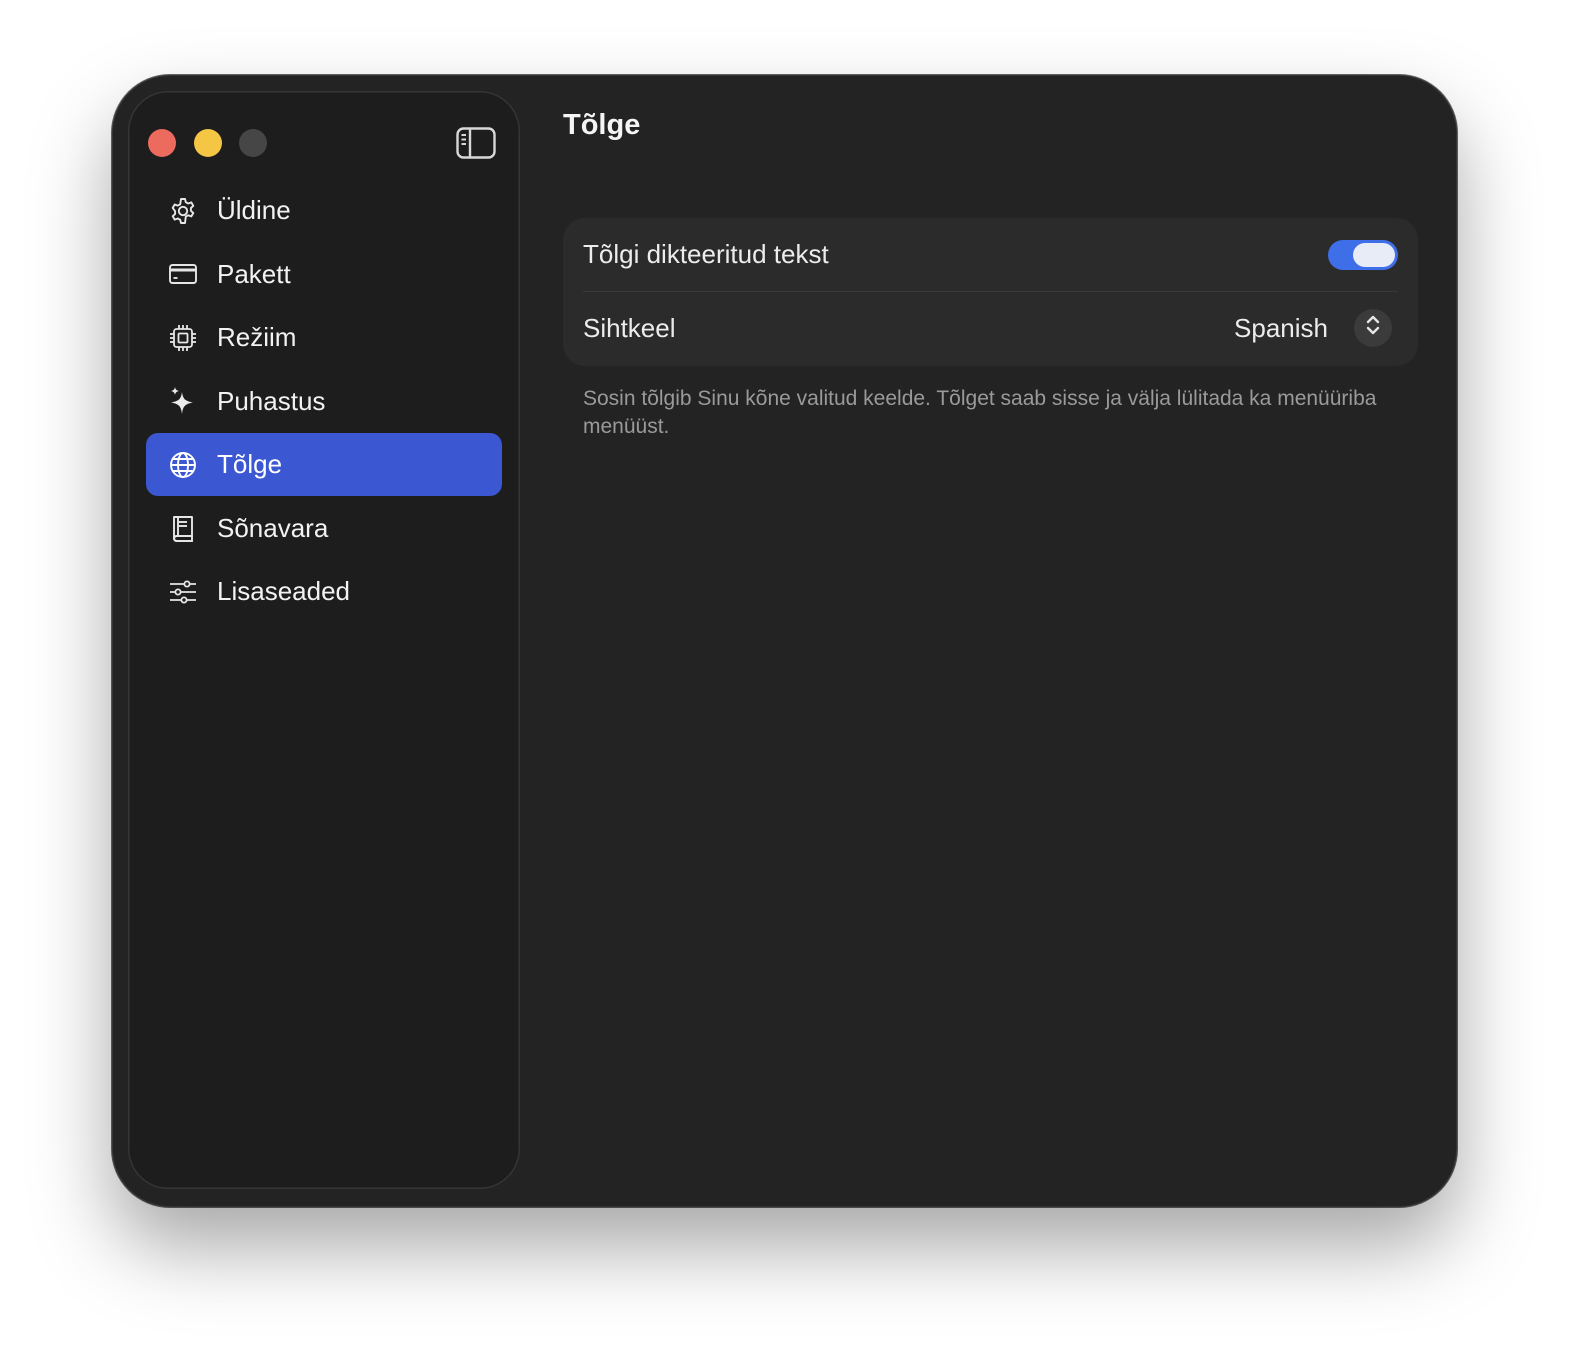 This screenshot has height=1368, width=1584. Describe the element at coordinates (162, 143) in the screenshot. I see `close-window-button` at that location.